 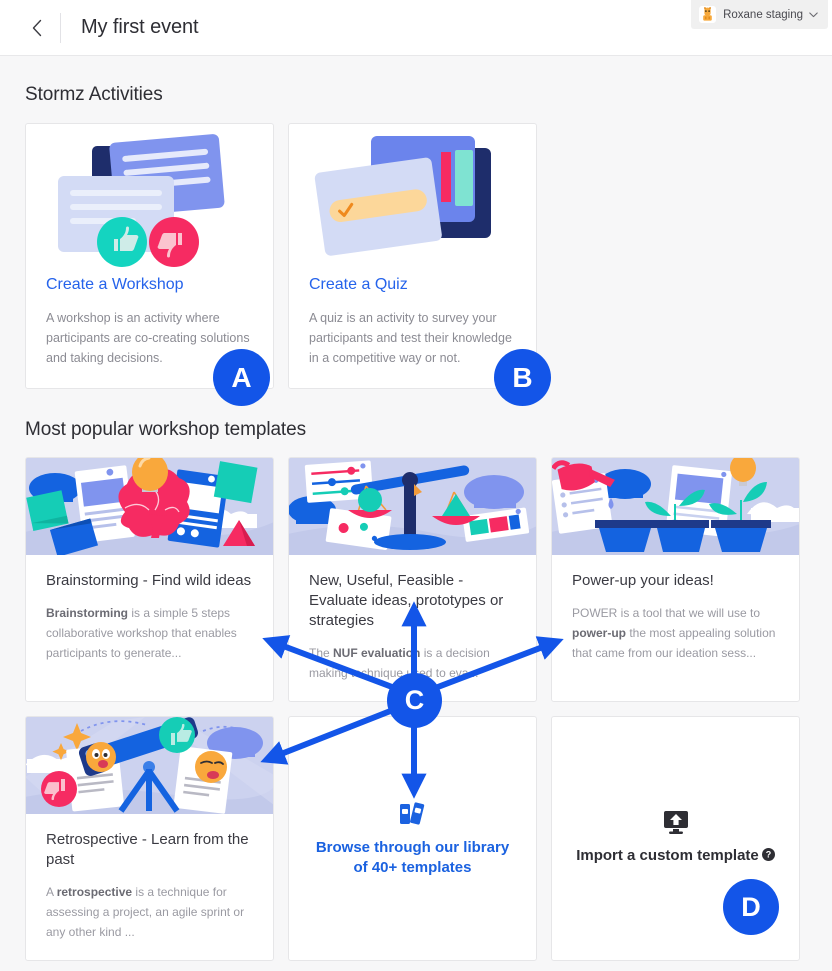 What do you see at coordinates (60, 27) in the screenshot?
I see `header-divider` at bounding box center [60, 27].